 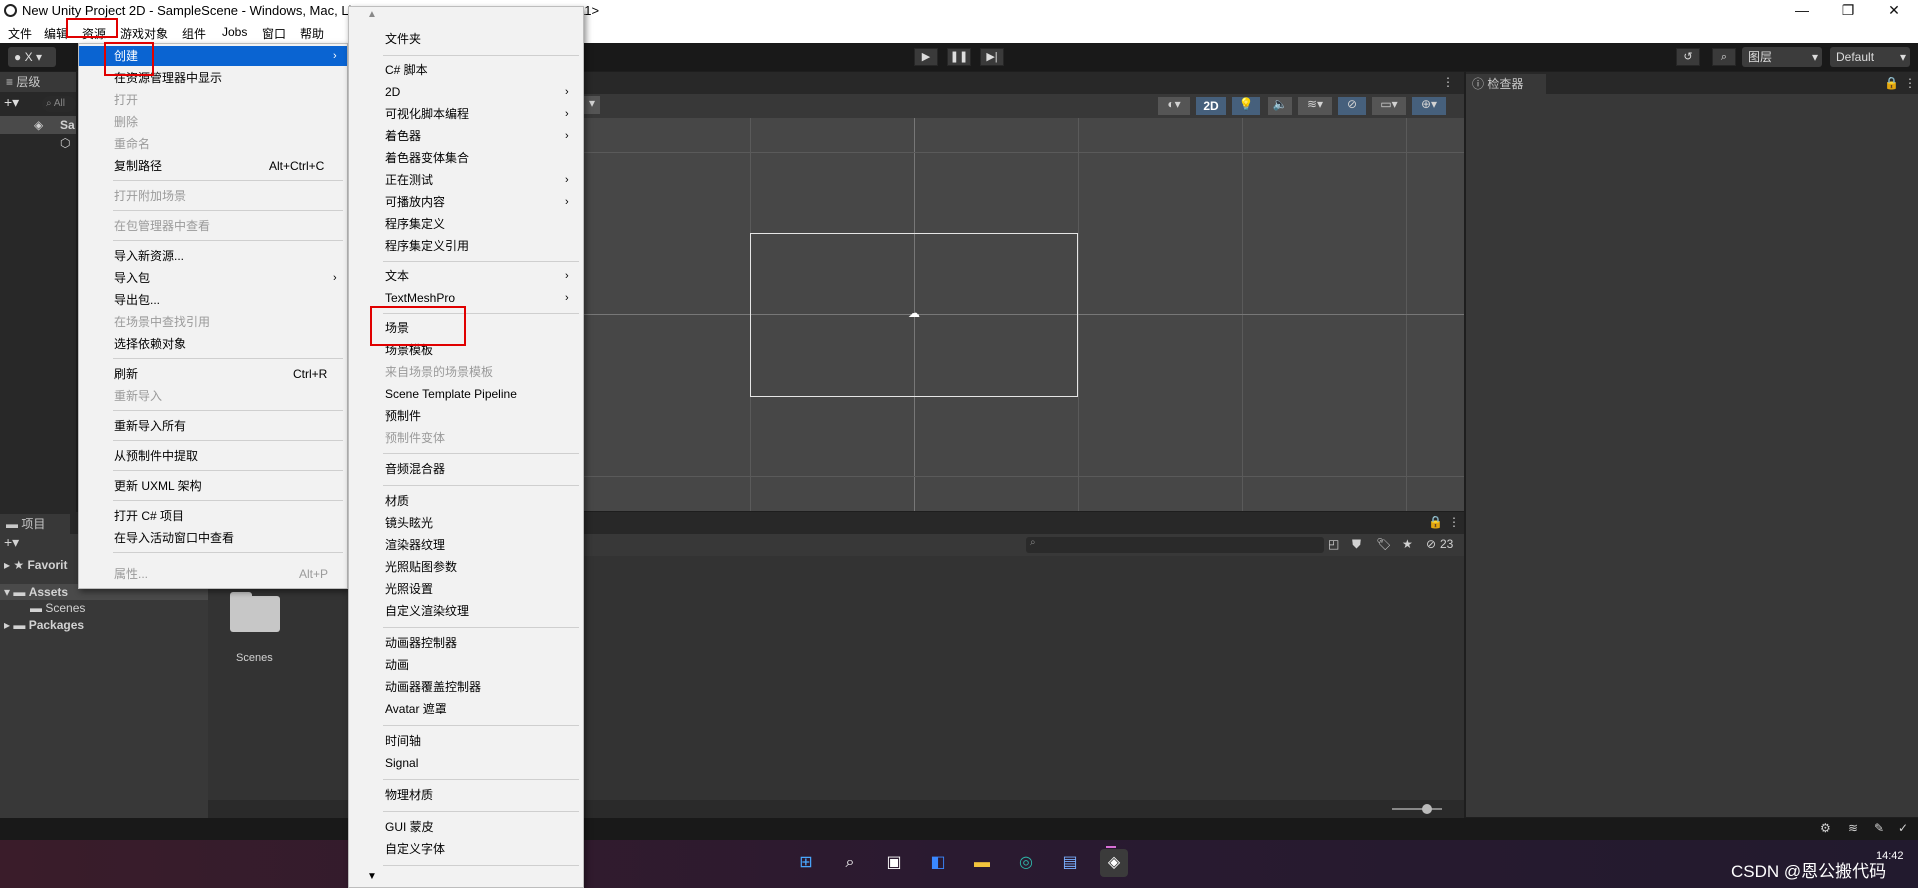 I want to click on create-item-signal: Signal, so click(x=466, y=763).